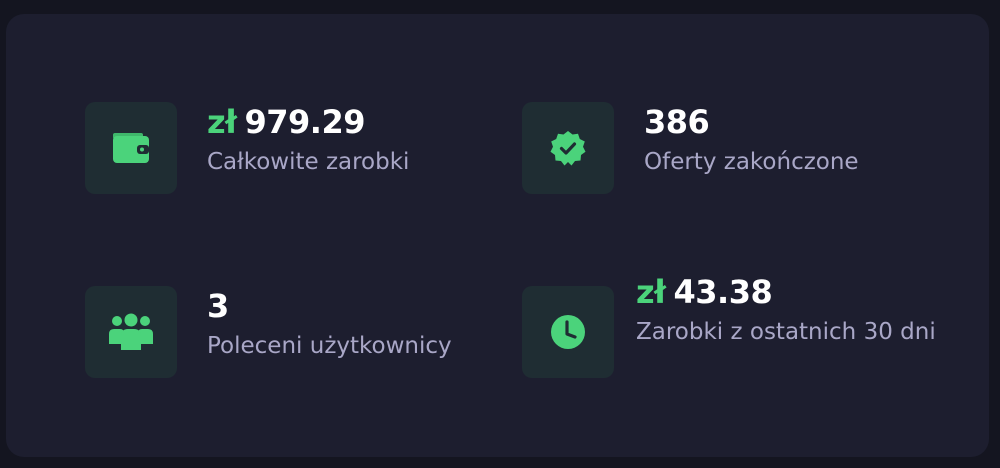 The height and width of the screenshot is (468, 1000). I want to click on stat-total-earnings: zł 979.29 Całkowite zarobki, so click(247, 148).